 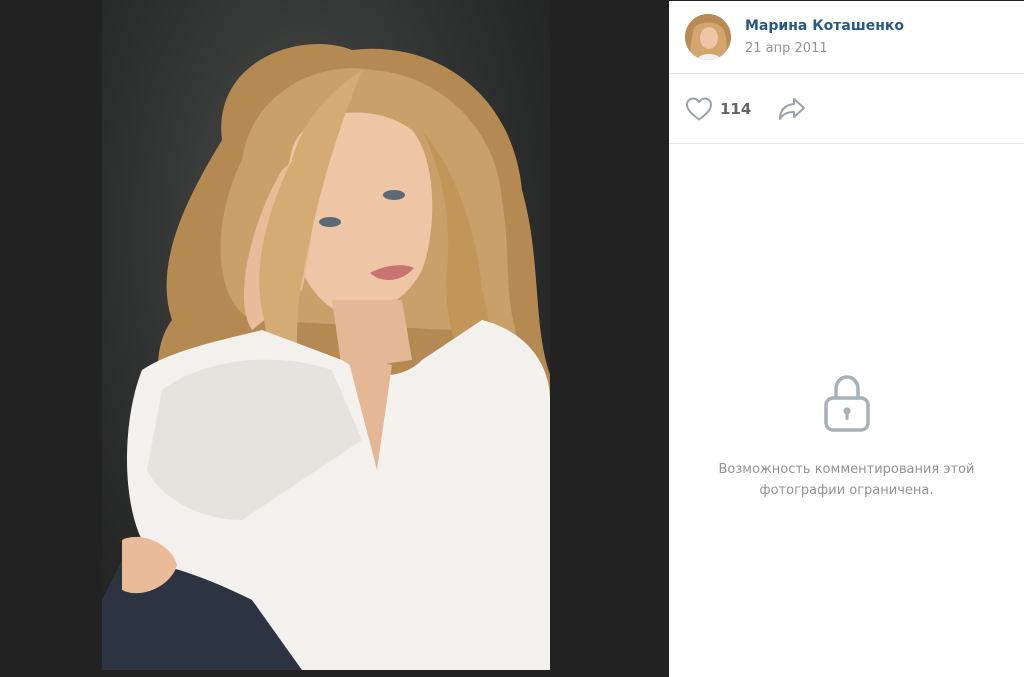 I want to click on share-arrow-icon, so click(x=792, y=109).